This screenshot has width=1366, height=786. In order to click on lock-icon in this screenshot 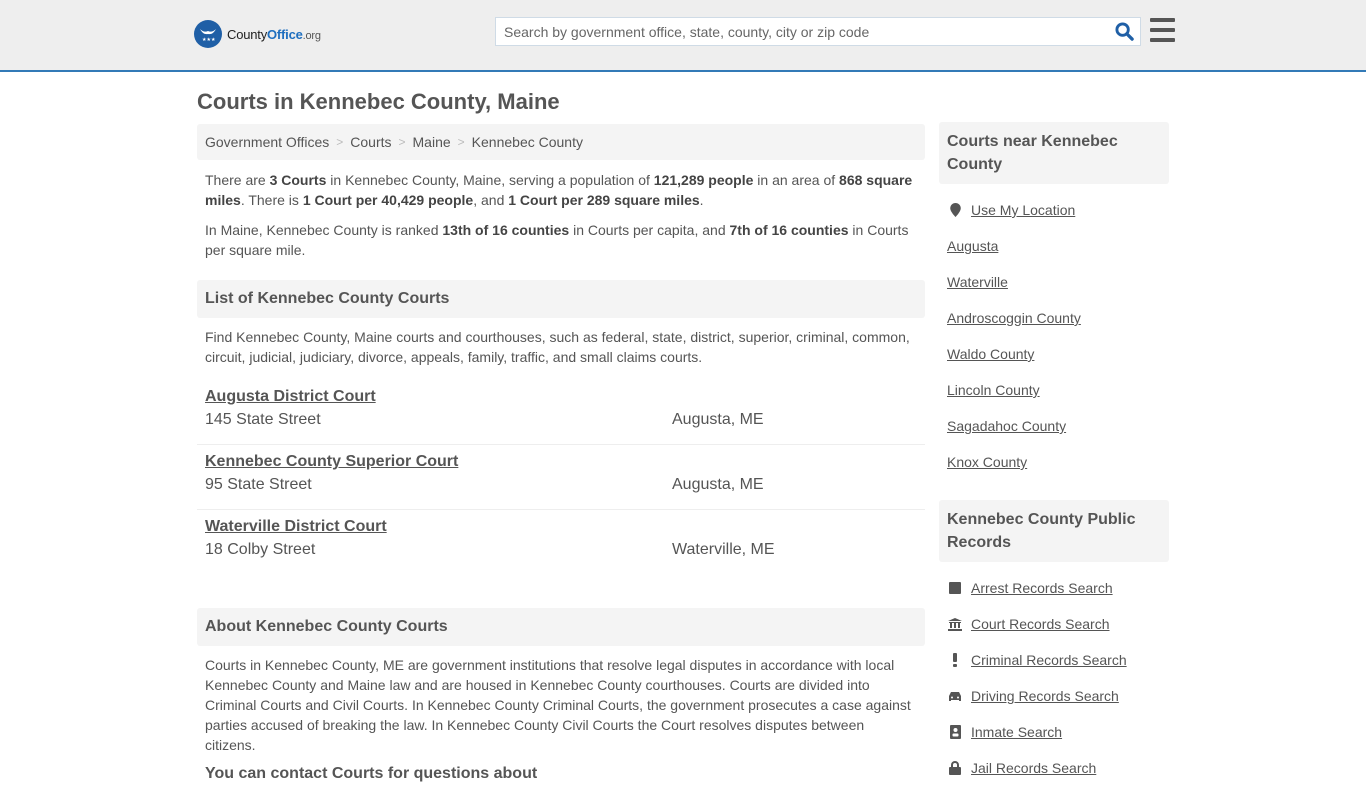, I will do `click(955, 768)`.